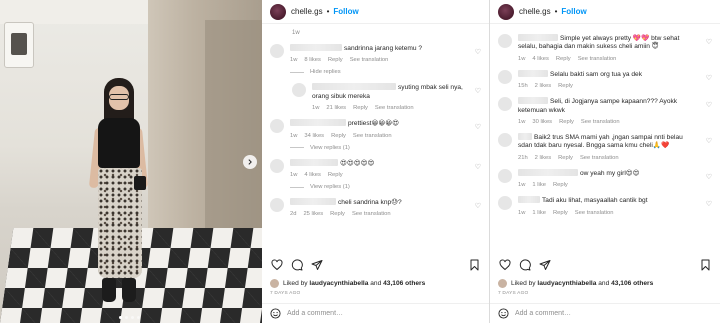 This screenshot has height=323, width=720. Describe the element at coordinates (383, 48) in the screenshot. I see `comment-text: sandrinna jarang ketemu ?` at that location.